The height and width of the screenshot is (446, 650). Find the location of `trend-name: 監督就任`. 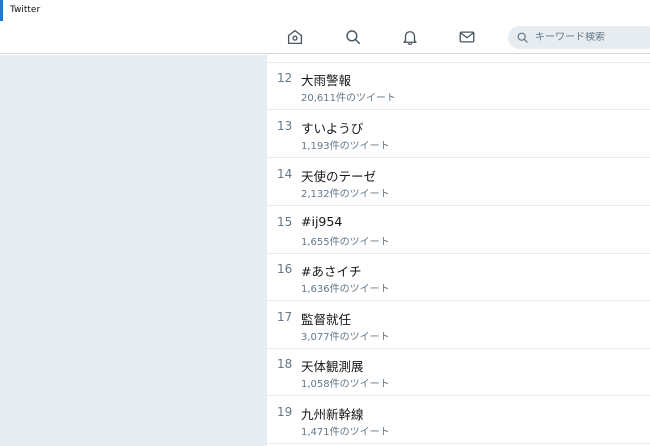

trend-name: 監督就任 is located at coordinates (326, 319).